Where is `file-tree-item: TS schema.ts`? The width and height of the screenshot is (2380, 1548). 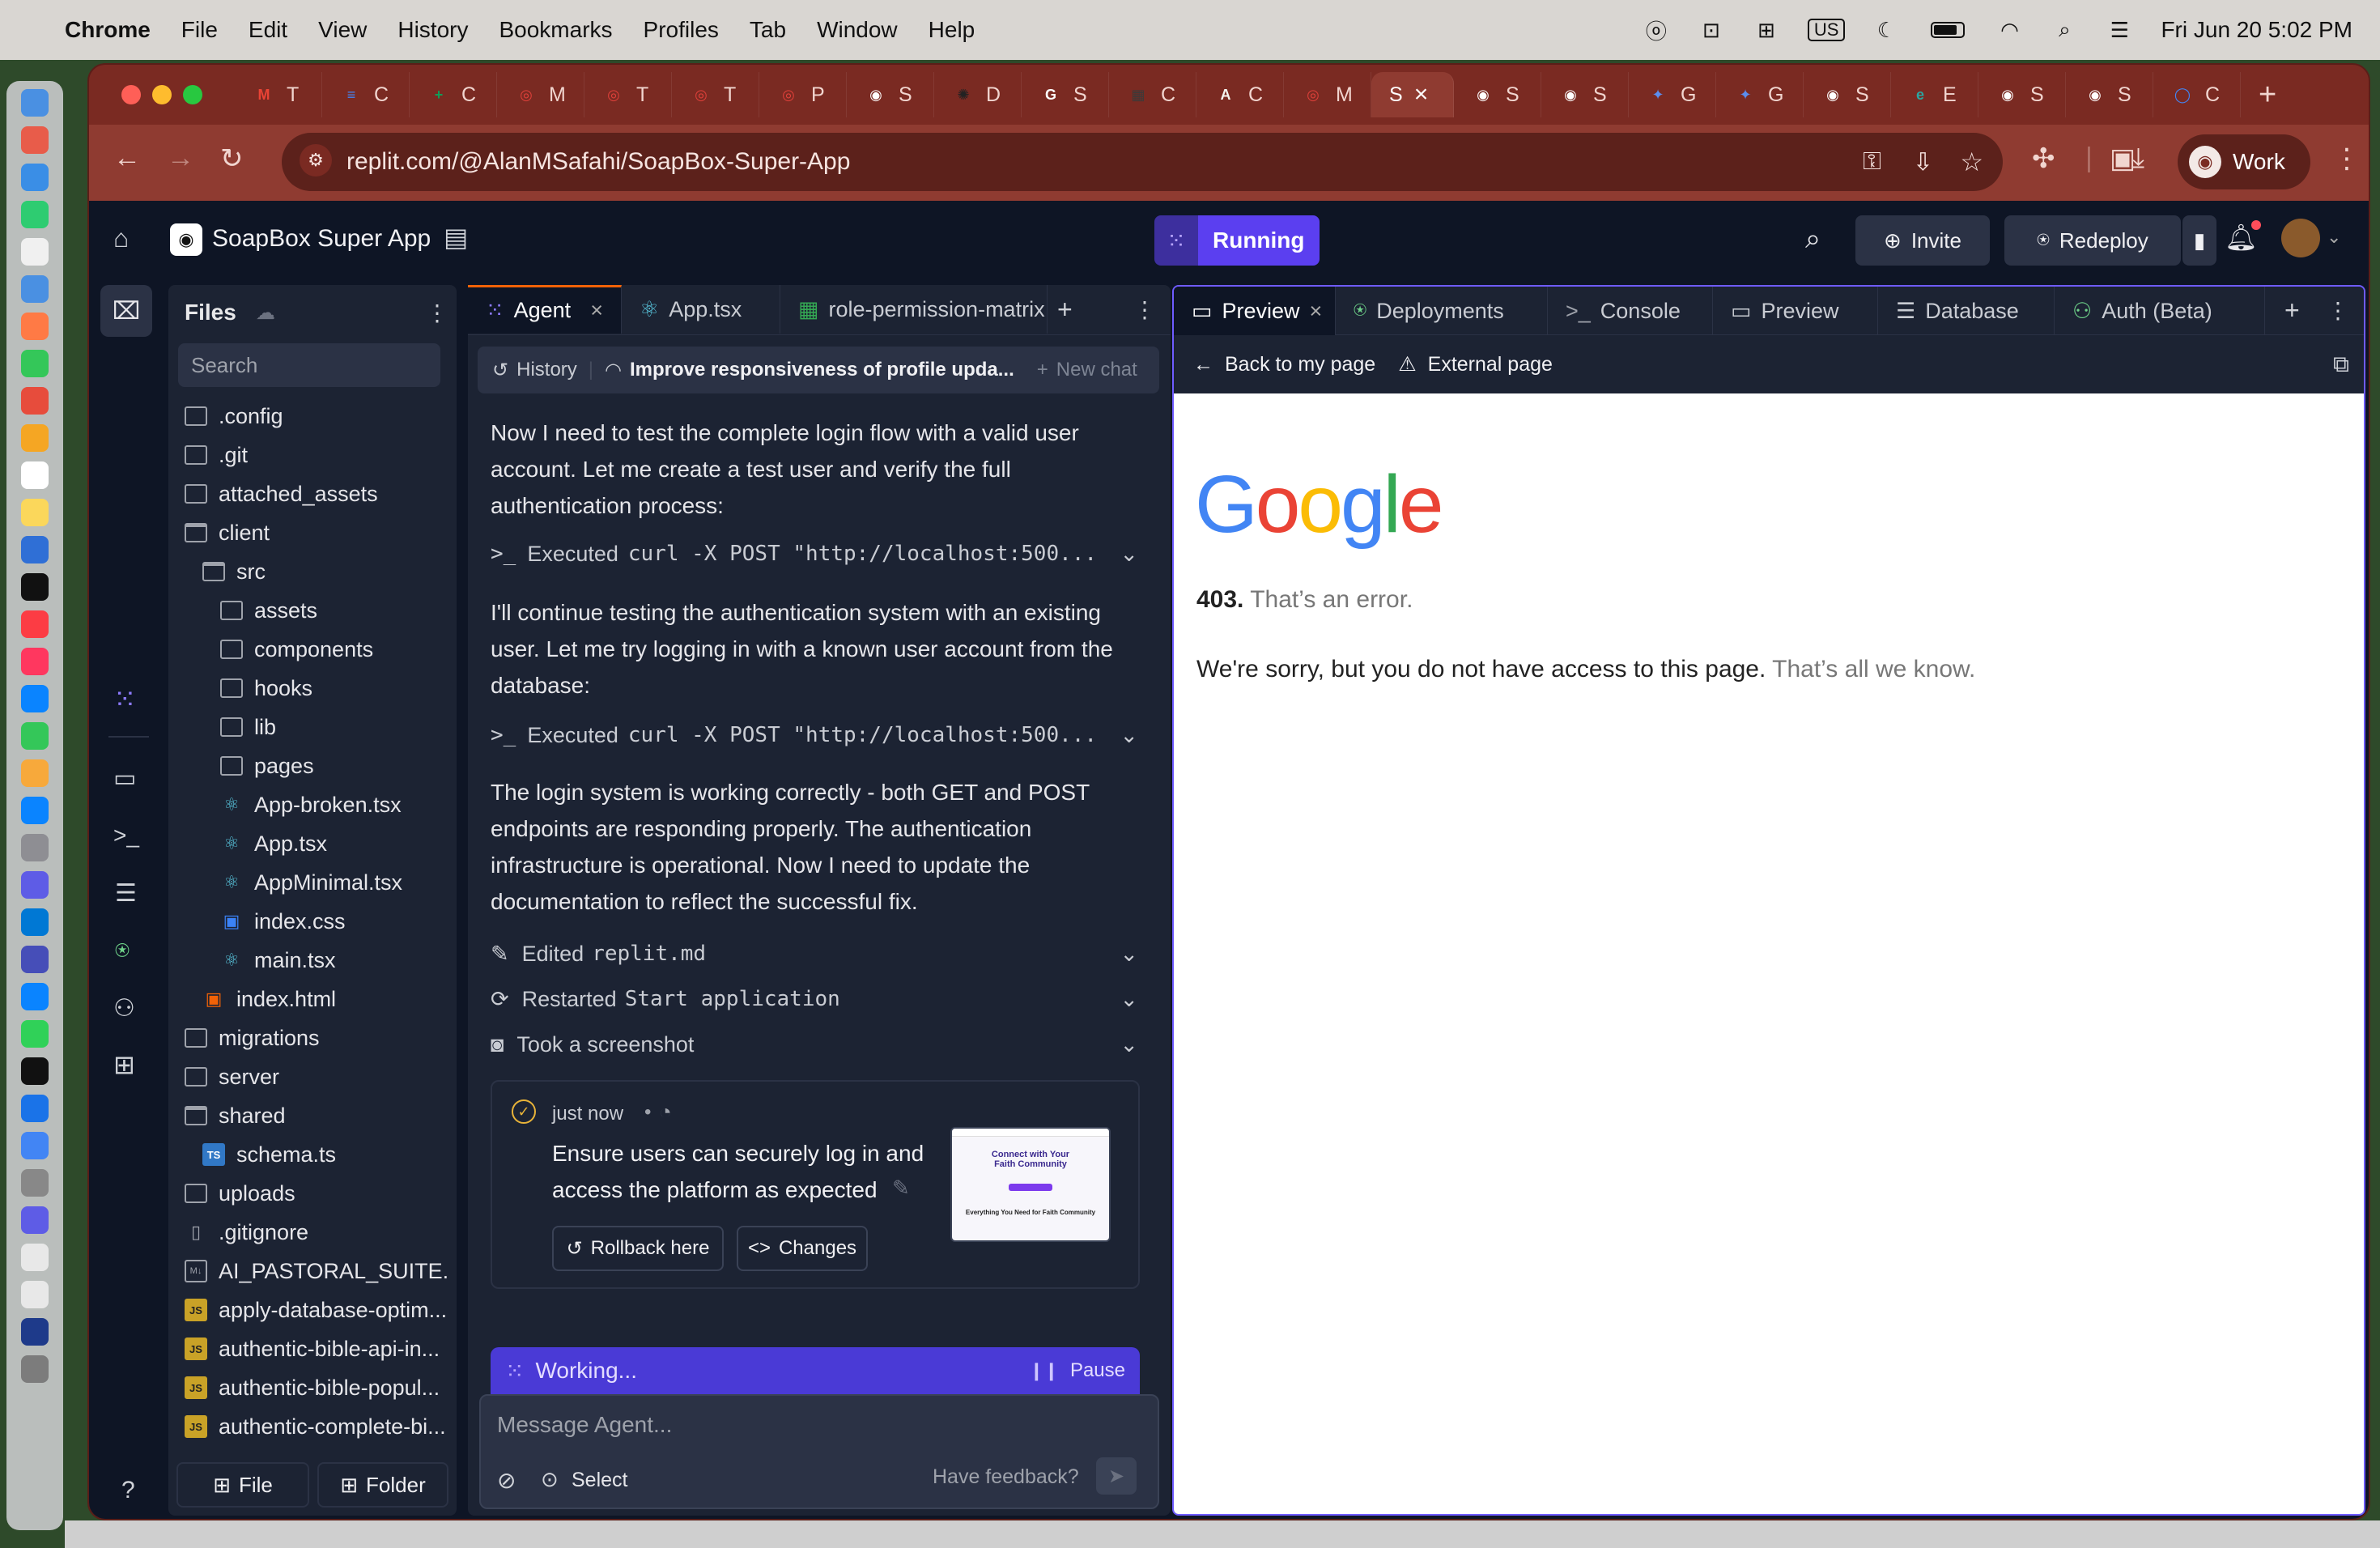
file-tree-item: TS schema.ts is located at coordinates (314, 1154).